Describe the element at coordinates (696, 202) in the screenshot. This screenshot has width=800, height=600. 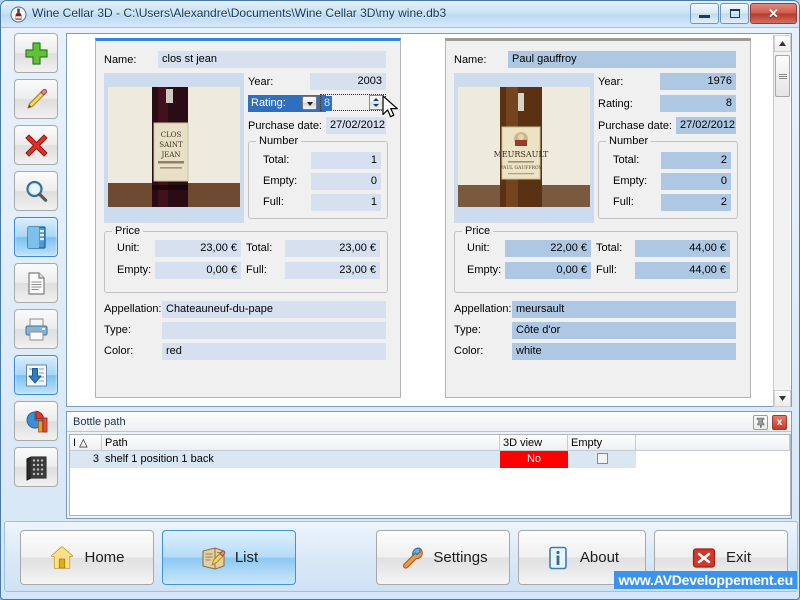
I see `number-full-field-right: 2` at that location.